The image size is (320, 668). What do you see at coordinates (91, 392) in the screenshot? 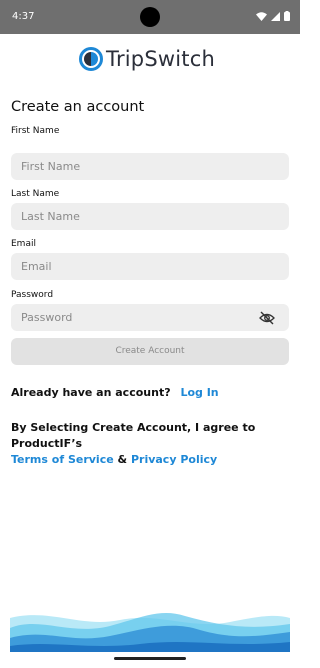
I see `signin-prompt: Already have an account?` at bounding box center [91, 392].